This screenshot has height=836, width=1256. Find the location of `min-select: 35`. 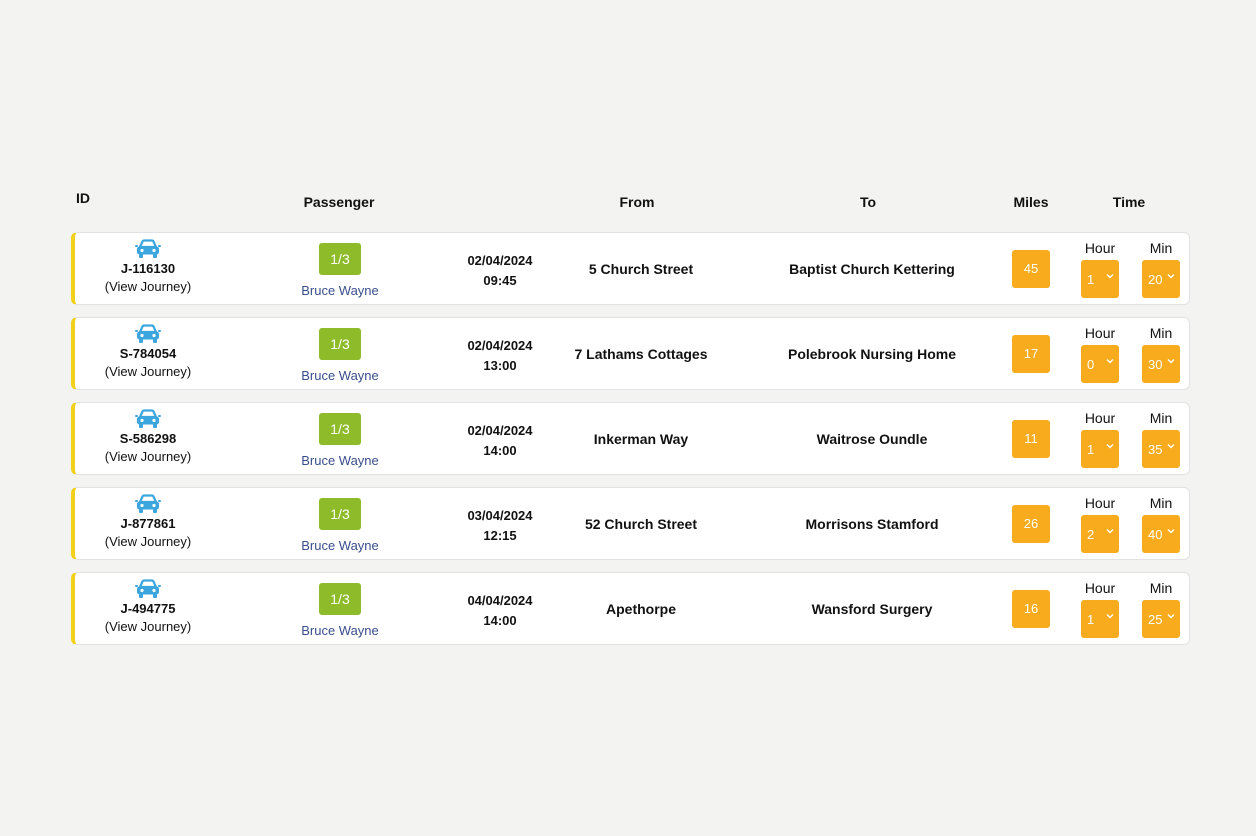

min-select: 35 is located at coordinates (1161, 449).